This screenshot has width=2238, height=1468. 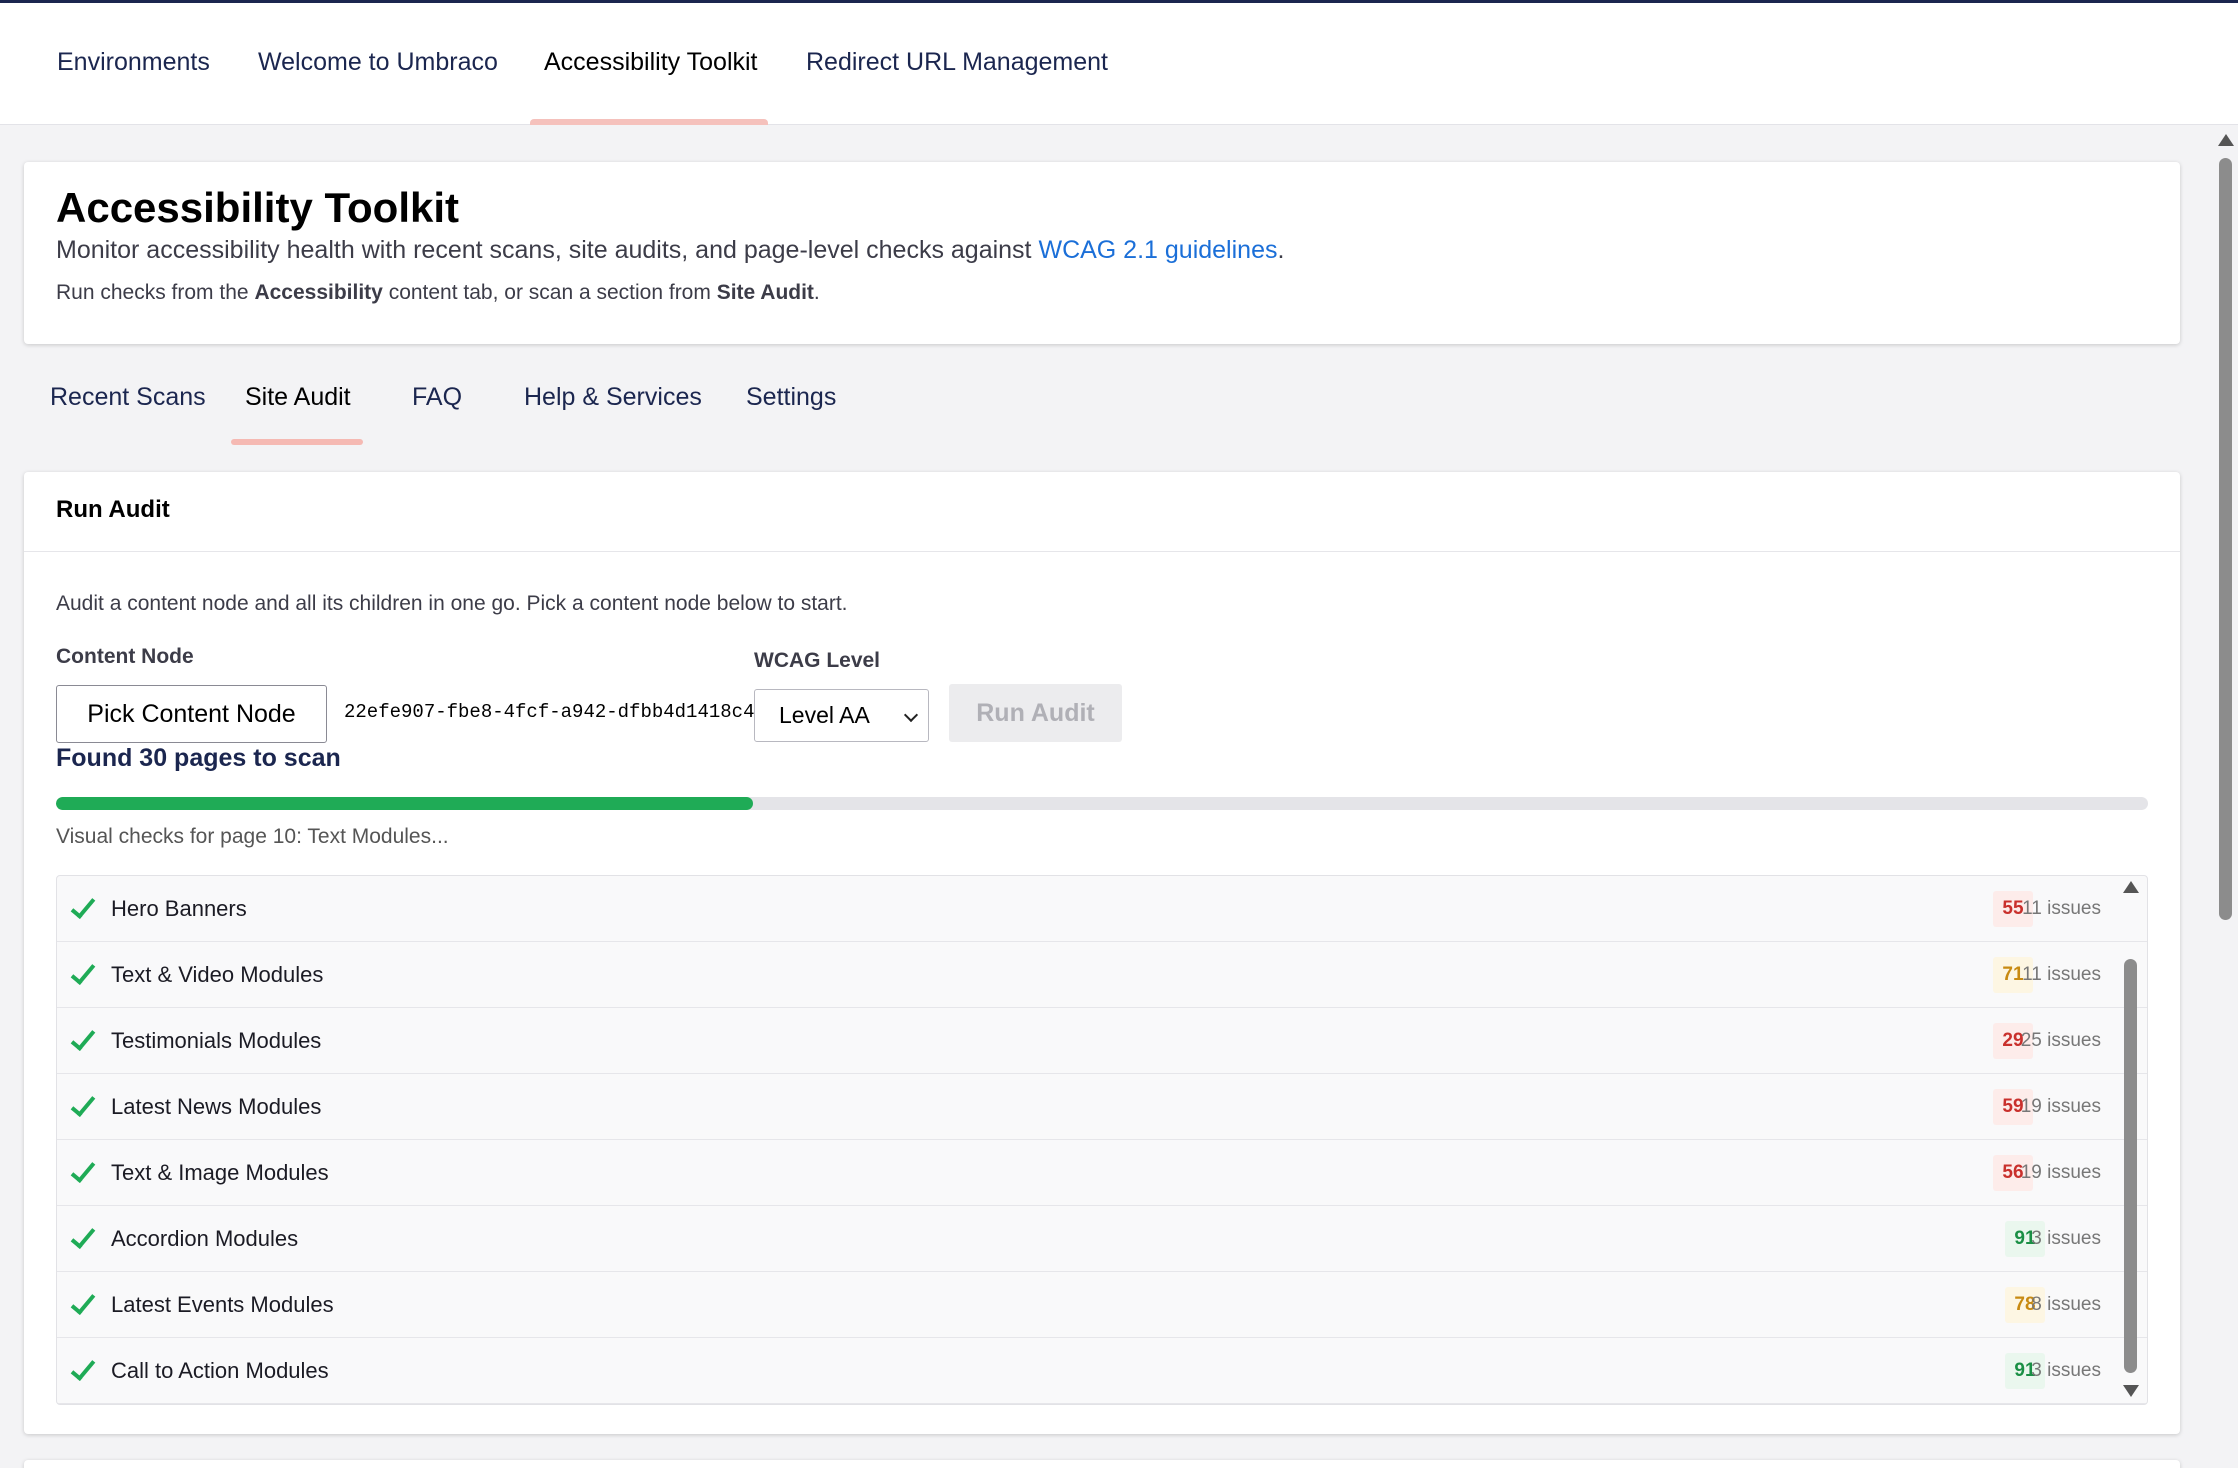 What do you see at coordinates (318, 292) in the screenshot?
I see `hint-bold-accessibility: Accessibility` at bounding box center [318, 292].